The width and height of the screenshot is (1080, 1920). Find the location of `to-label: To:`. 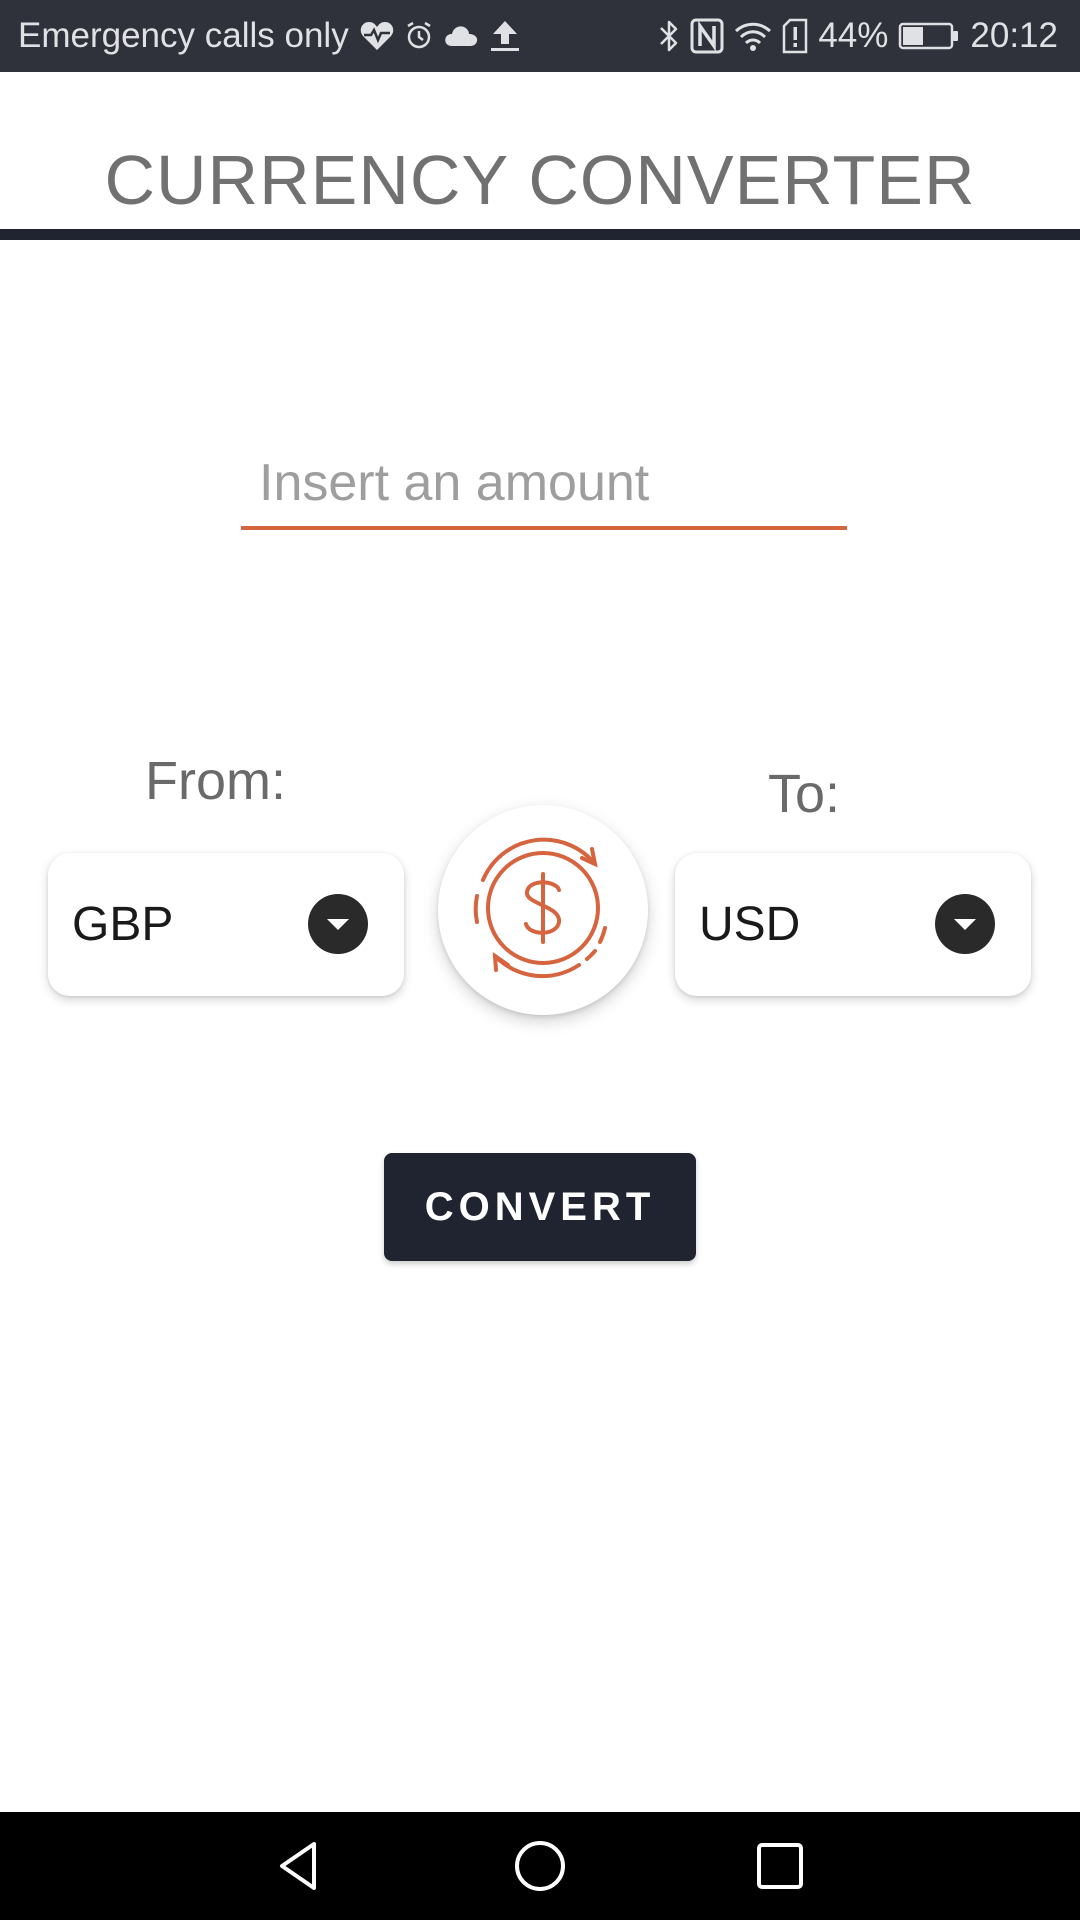

to-label: To: is located at coordinates (804, 794).